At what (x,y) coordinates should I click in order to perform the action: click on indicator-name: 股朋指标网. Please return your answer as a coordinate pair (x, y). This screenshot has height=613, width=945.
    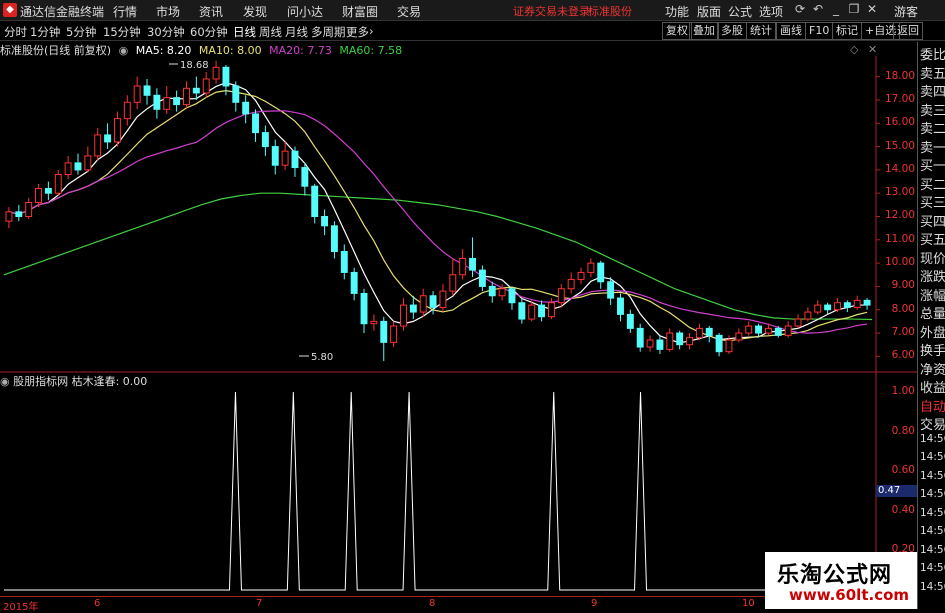
    Looking at the image, I should click on (41, 381).